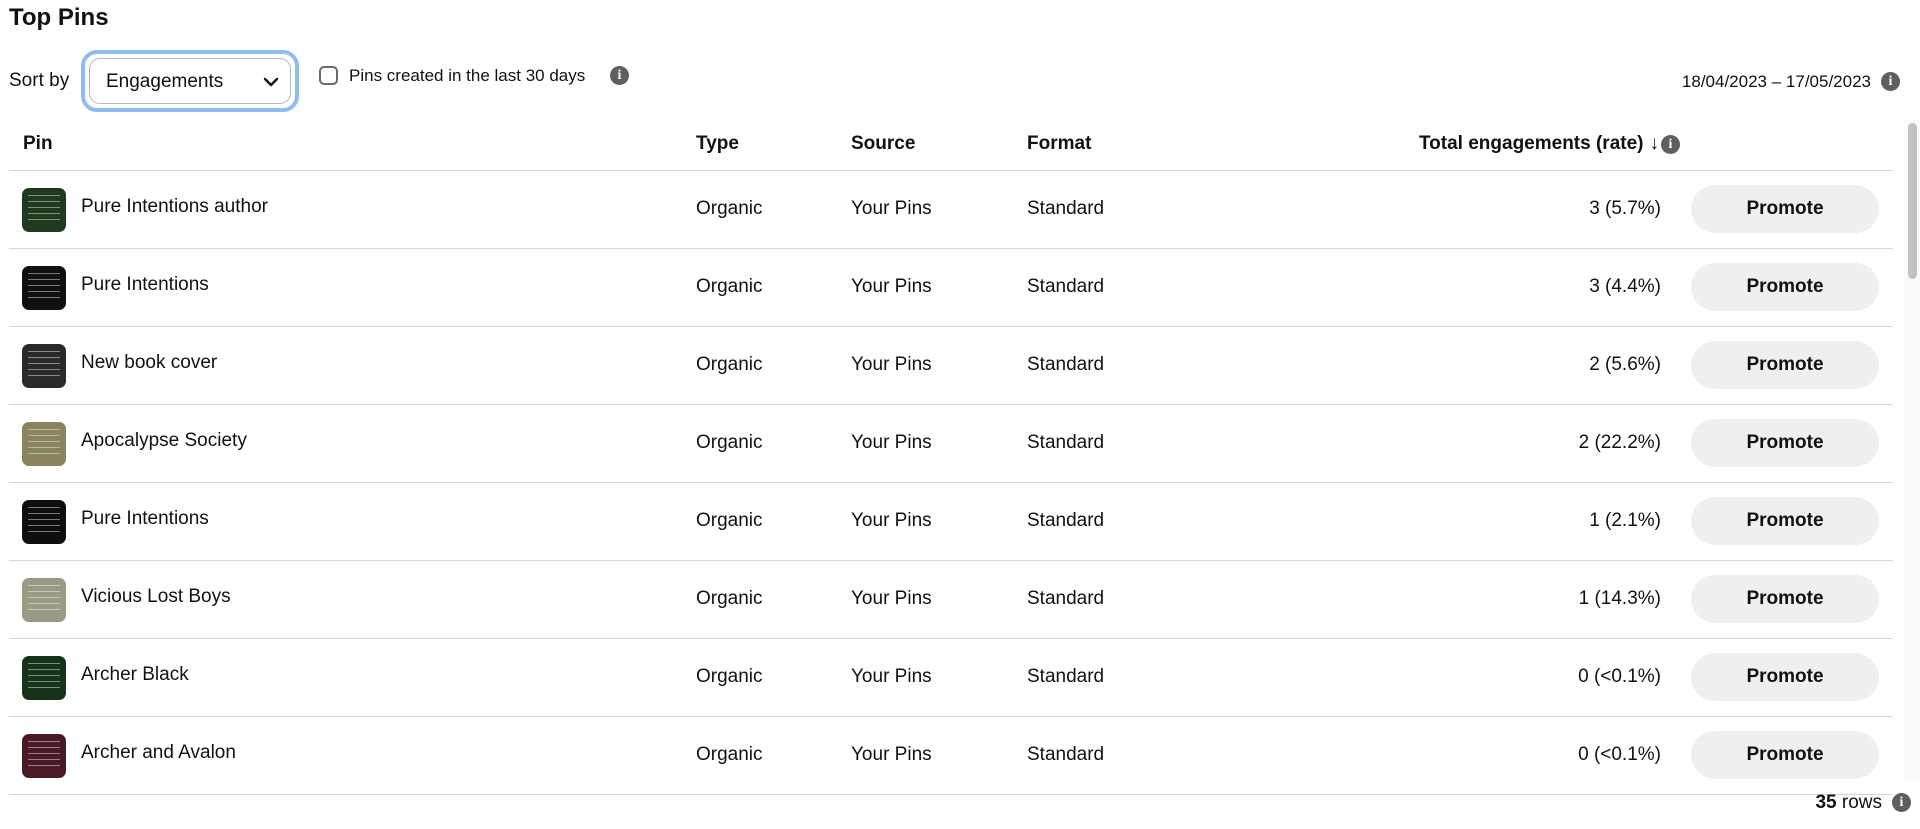 The height and width of the screenshot is (829, 1920). I want to click on pin-title: New book cover, so click(149, 363).